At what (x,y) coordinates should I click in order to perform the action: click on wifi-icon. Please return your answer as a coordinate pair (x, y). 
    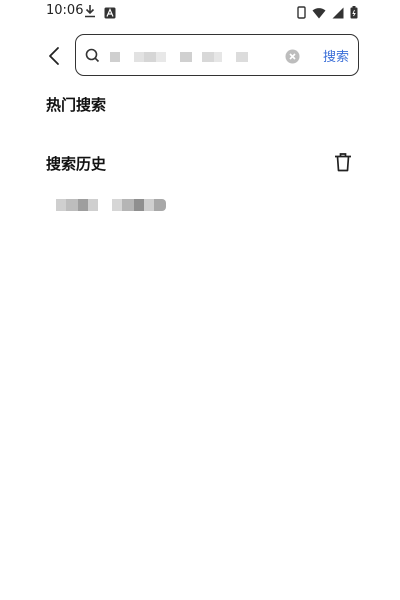
    Looking at the image, I should click on (319, 13).